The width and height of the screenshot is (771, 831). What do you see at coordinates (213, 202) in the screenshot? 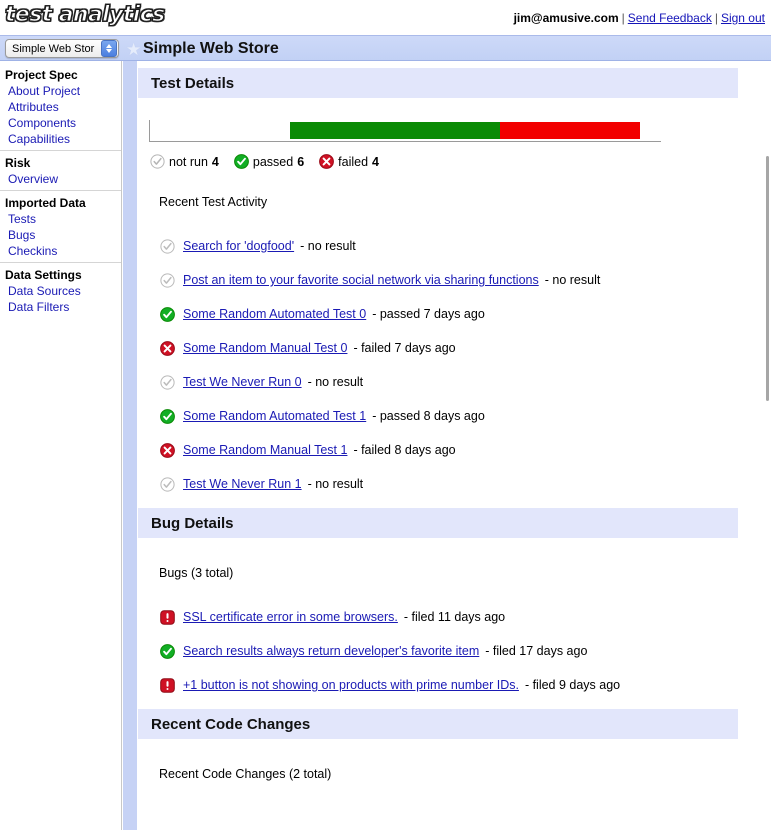
I see `recent-test-activity-heading: Recent Test Activity` at bounding box center [213, 202].